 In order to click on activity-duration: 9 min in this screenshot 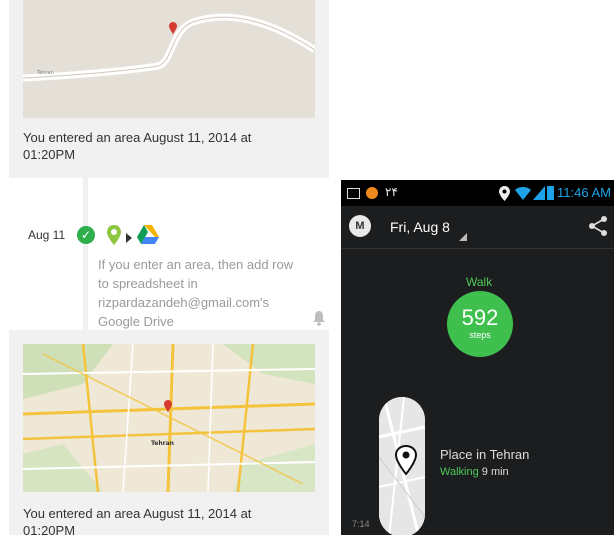, I will do `click(495, 472)`.